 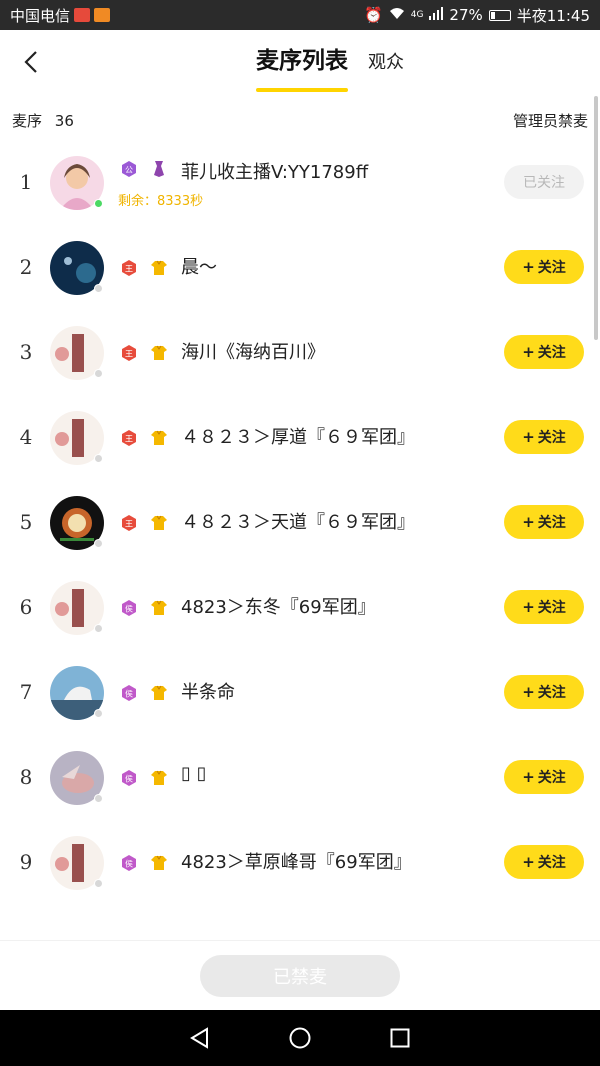 I want to click on bottom-bar: 已禁麦, so click(x=300, y=975).